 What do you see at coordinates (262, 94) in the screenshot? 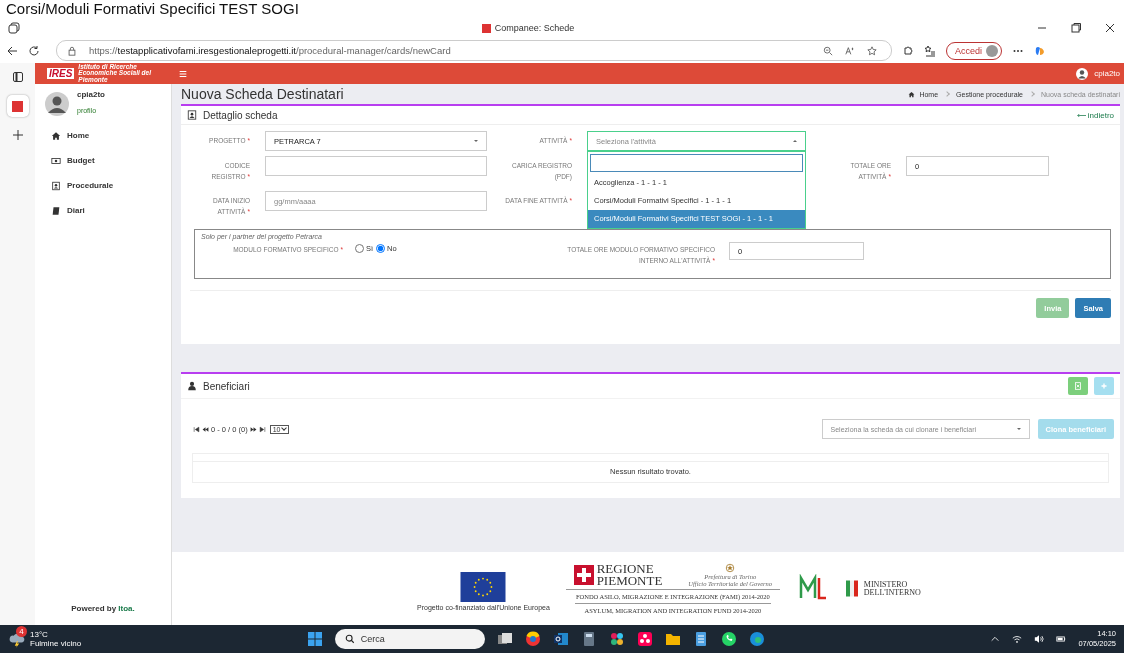
I see `page-title: Nuova Scheda Destinatari` at bounding box center [262, 94].